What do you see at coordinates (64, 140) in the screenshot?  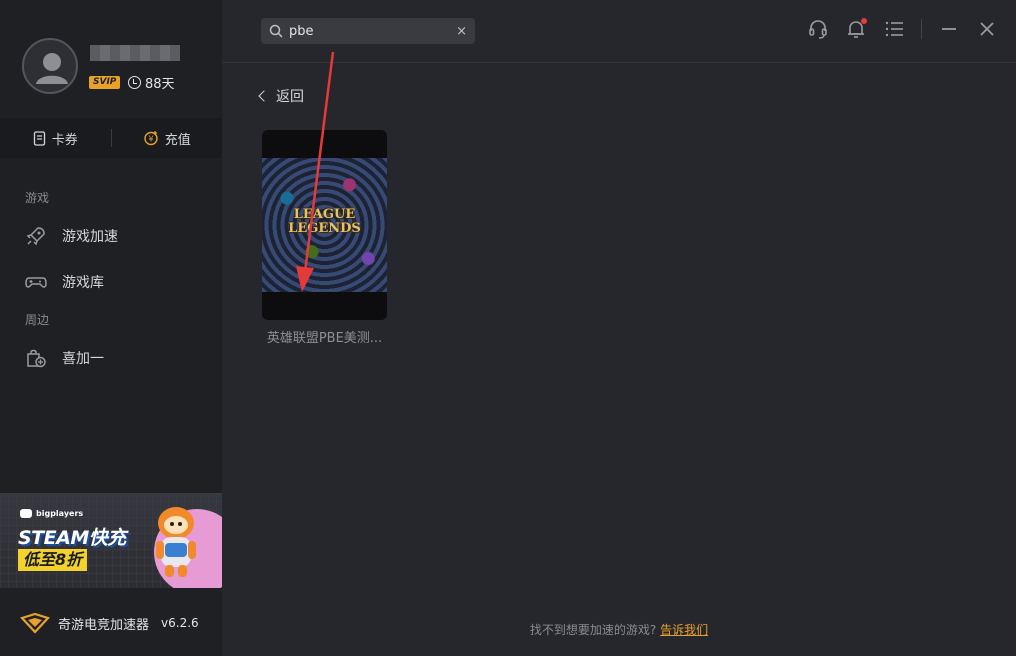 I see `coupon-label: 卡券` at bounding box center [64, 140].